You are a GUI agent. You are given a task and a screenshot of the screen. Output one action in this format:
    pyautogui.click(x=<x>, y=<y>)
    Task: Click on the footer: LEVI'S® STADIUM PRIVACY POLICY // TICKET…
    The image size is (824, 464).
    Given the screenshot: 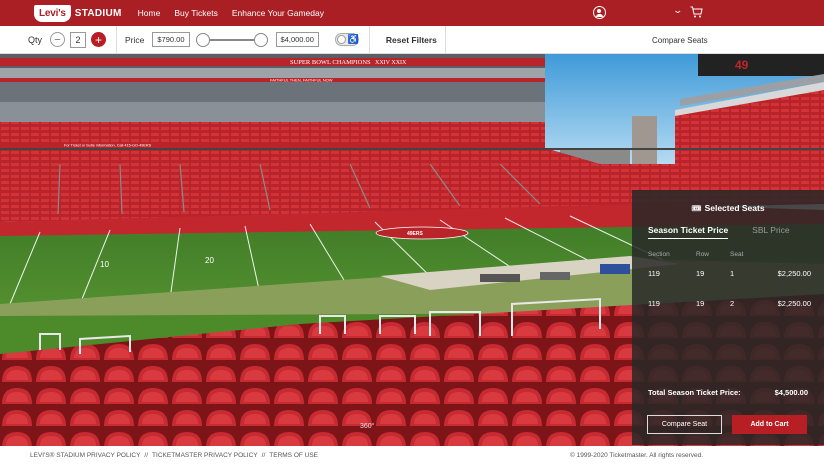 What is the action you would take?
    pyautogui.click(x=412, y=455)
    